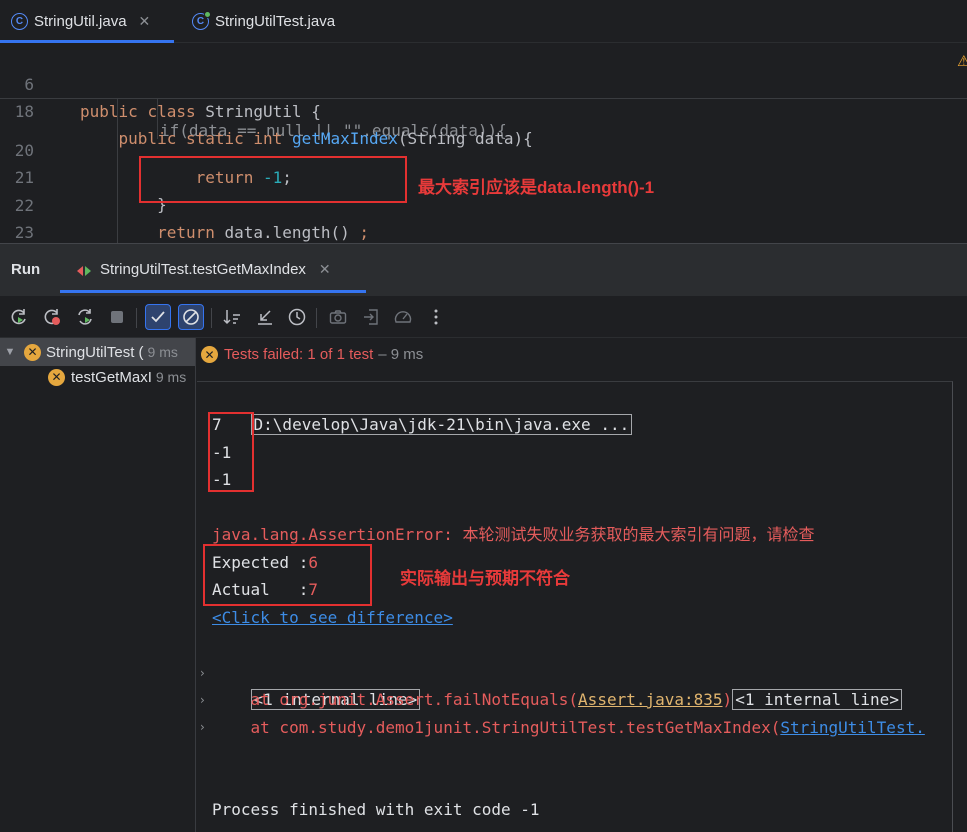 This screenshot has height=832, width=967. Describe the element at coordinates (19, 317) in the screenshot. I see `rerun-icon` at that location.